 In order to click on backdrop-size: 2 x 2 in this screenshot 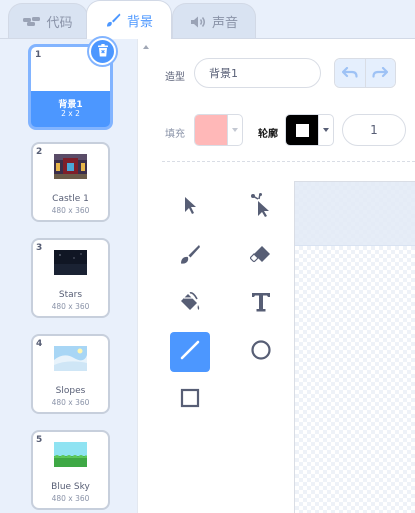, I will do `click(70, 113)`.